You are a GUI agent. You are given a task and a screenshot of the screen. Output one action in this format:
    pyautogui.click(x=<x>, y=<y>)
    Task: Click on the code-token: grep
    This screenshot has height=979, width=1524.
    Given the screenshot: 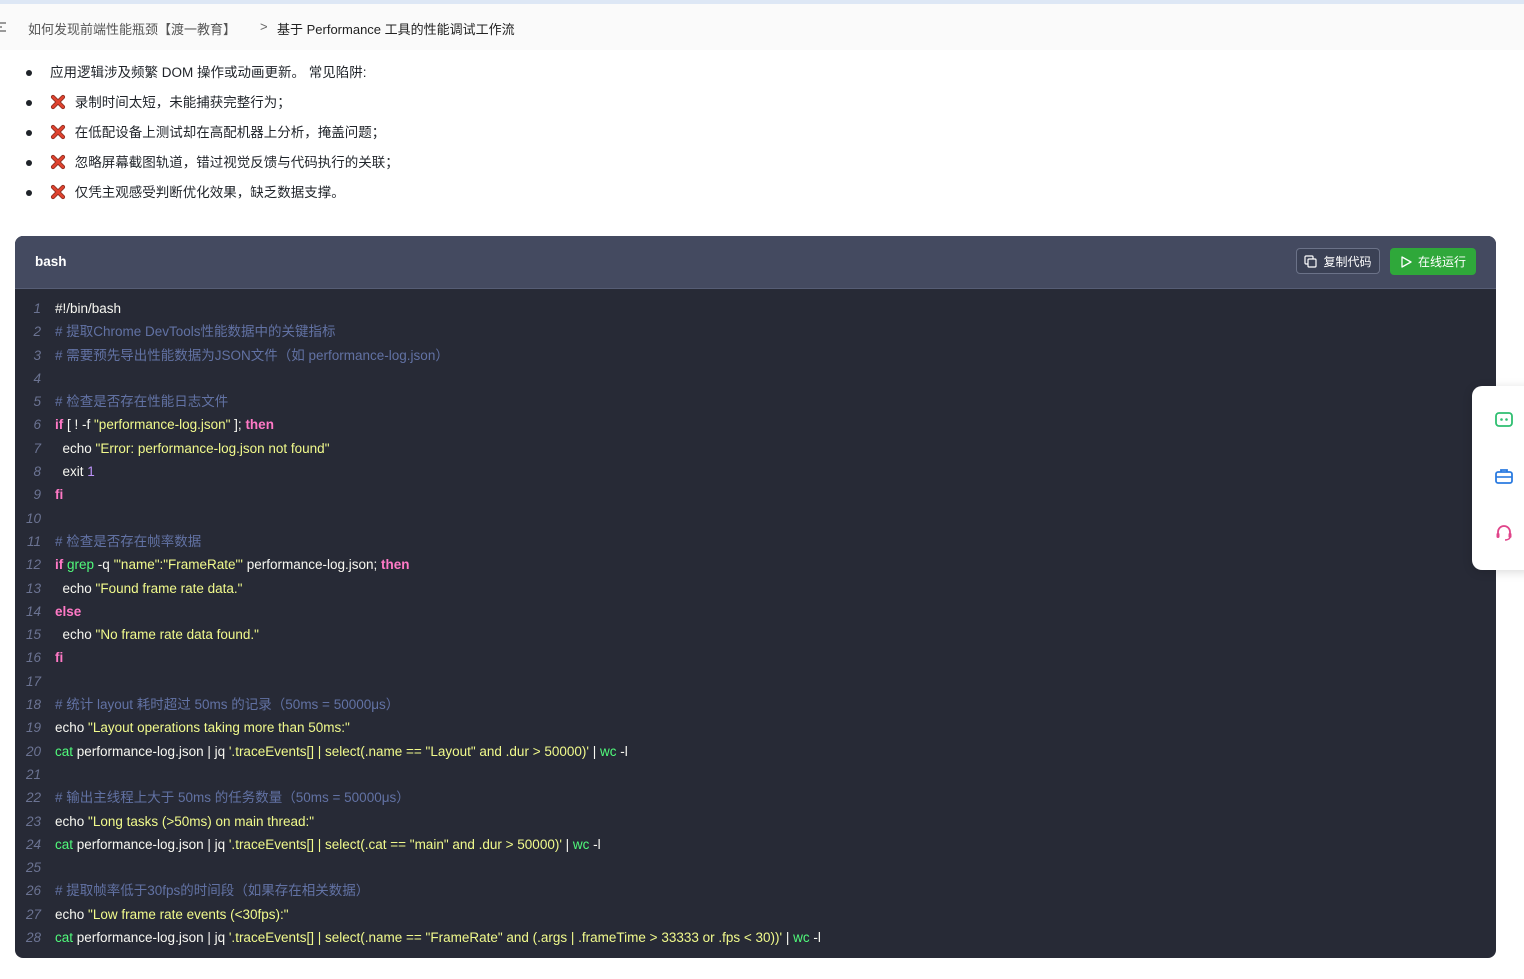 What is the action you would take?
    pyautogui.click(x=81, y=565)
    